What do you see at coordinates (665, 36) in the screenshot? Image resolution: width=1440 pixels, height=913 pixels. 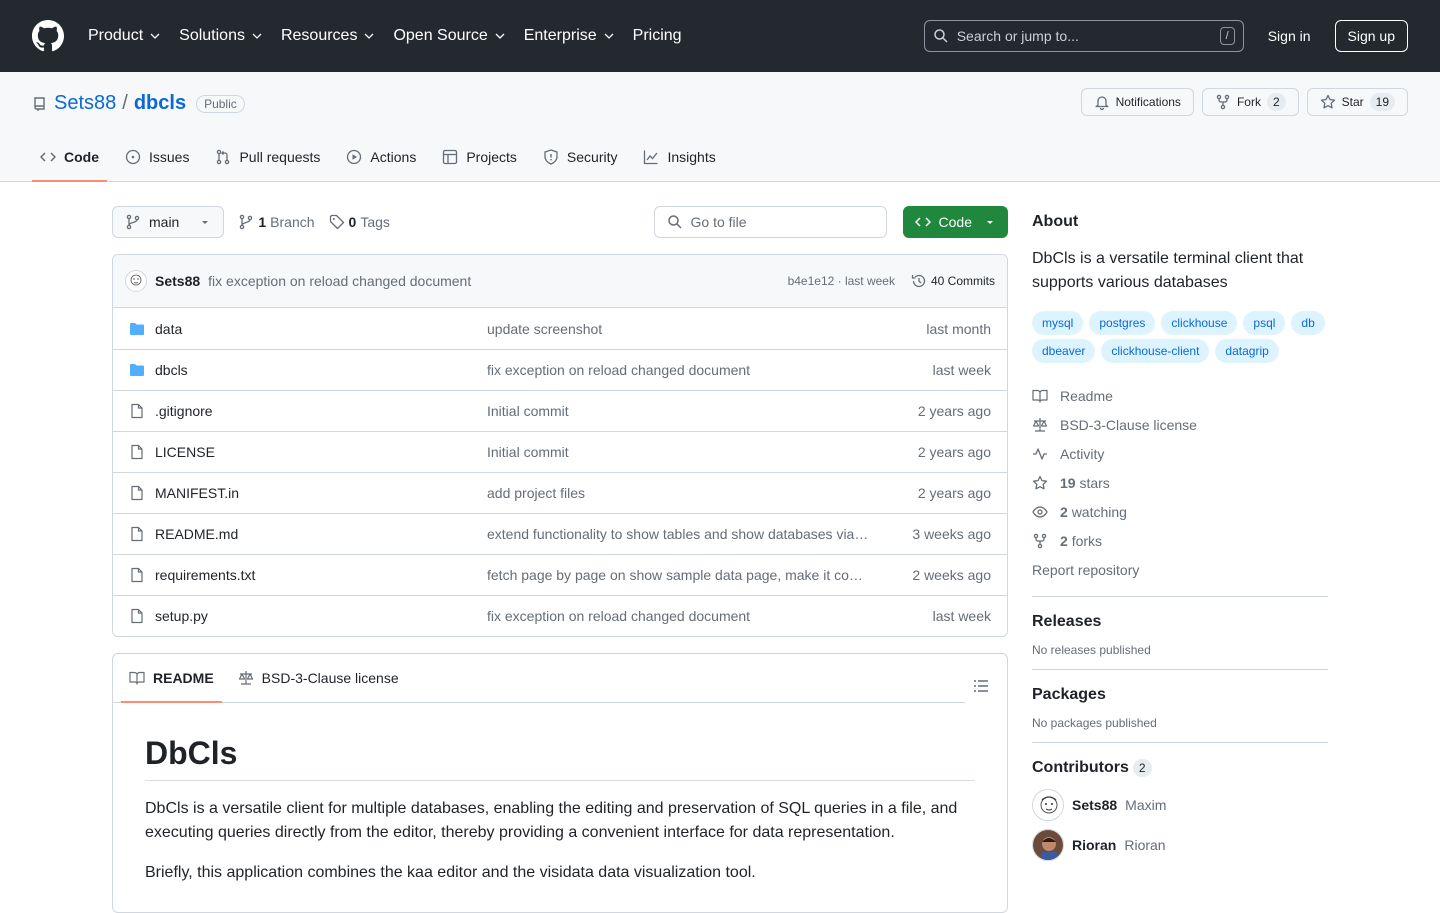 I see `nav-pricing: Pricing` at bounding box center [665, 36].